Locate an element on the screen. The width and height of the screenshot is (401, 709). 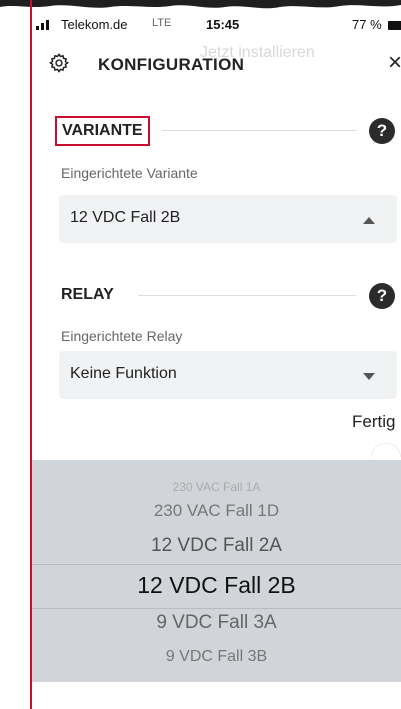
variante-select: 12 VDC Fall 2B is located at coordinates (228, 219).